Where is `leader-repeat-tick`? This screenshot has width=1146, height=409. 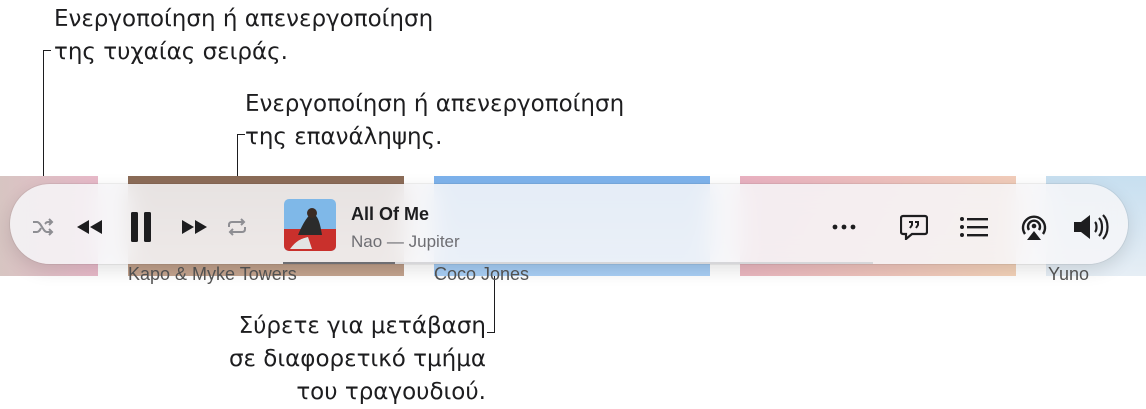 leader-repeat-tick is located at coordinates (241, 134).